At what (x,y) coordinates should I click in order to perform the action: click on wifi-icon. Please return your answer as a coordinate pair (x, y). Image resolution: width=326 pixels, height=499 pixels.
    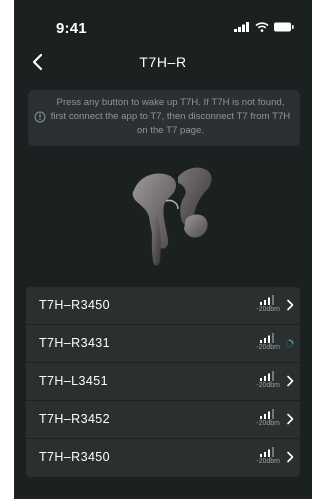
    Looking at the image, I should click on (262, 27).